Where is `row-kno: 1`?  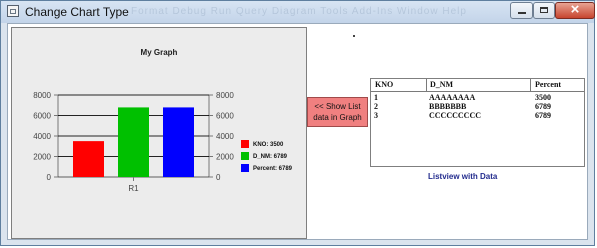 row-kno: 1 is located at coordinates (376, 97).